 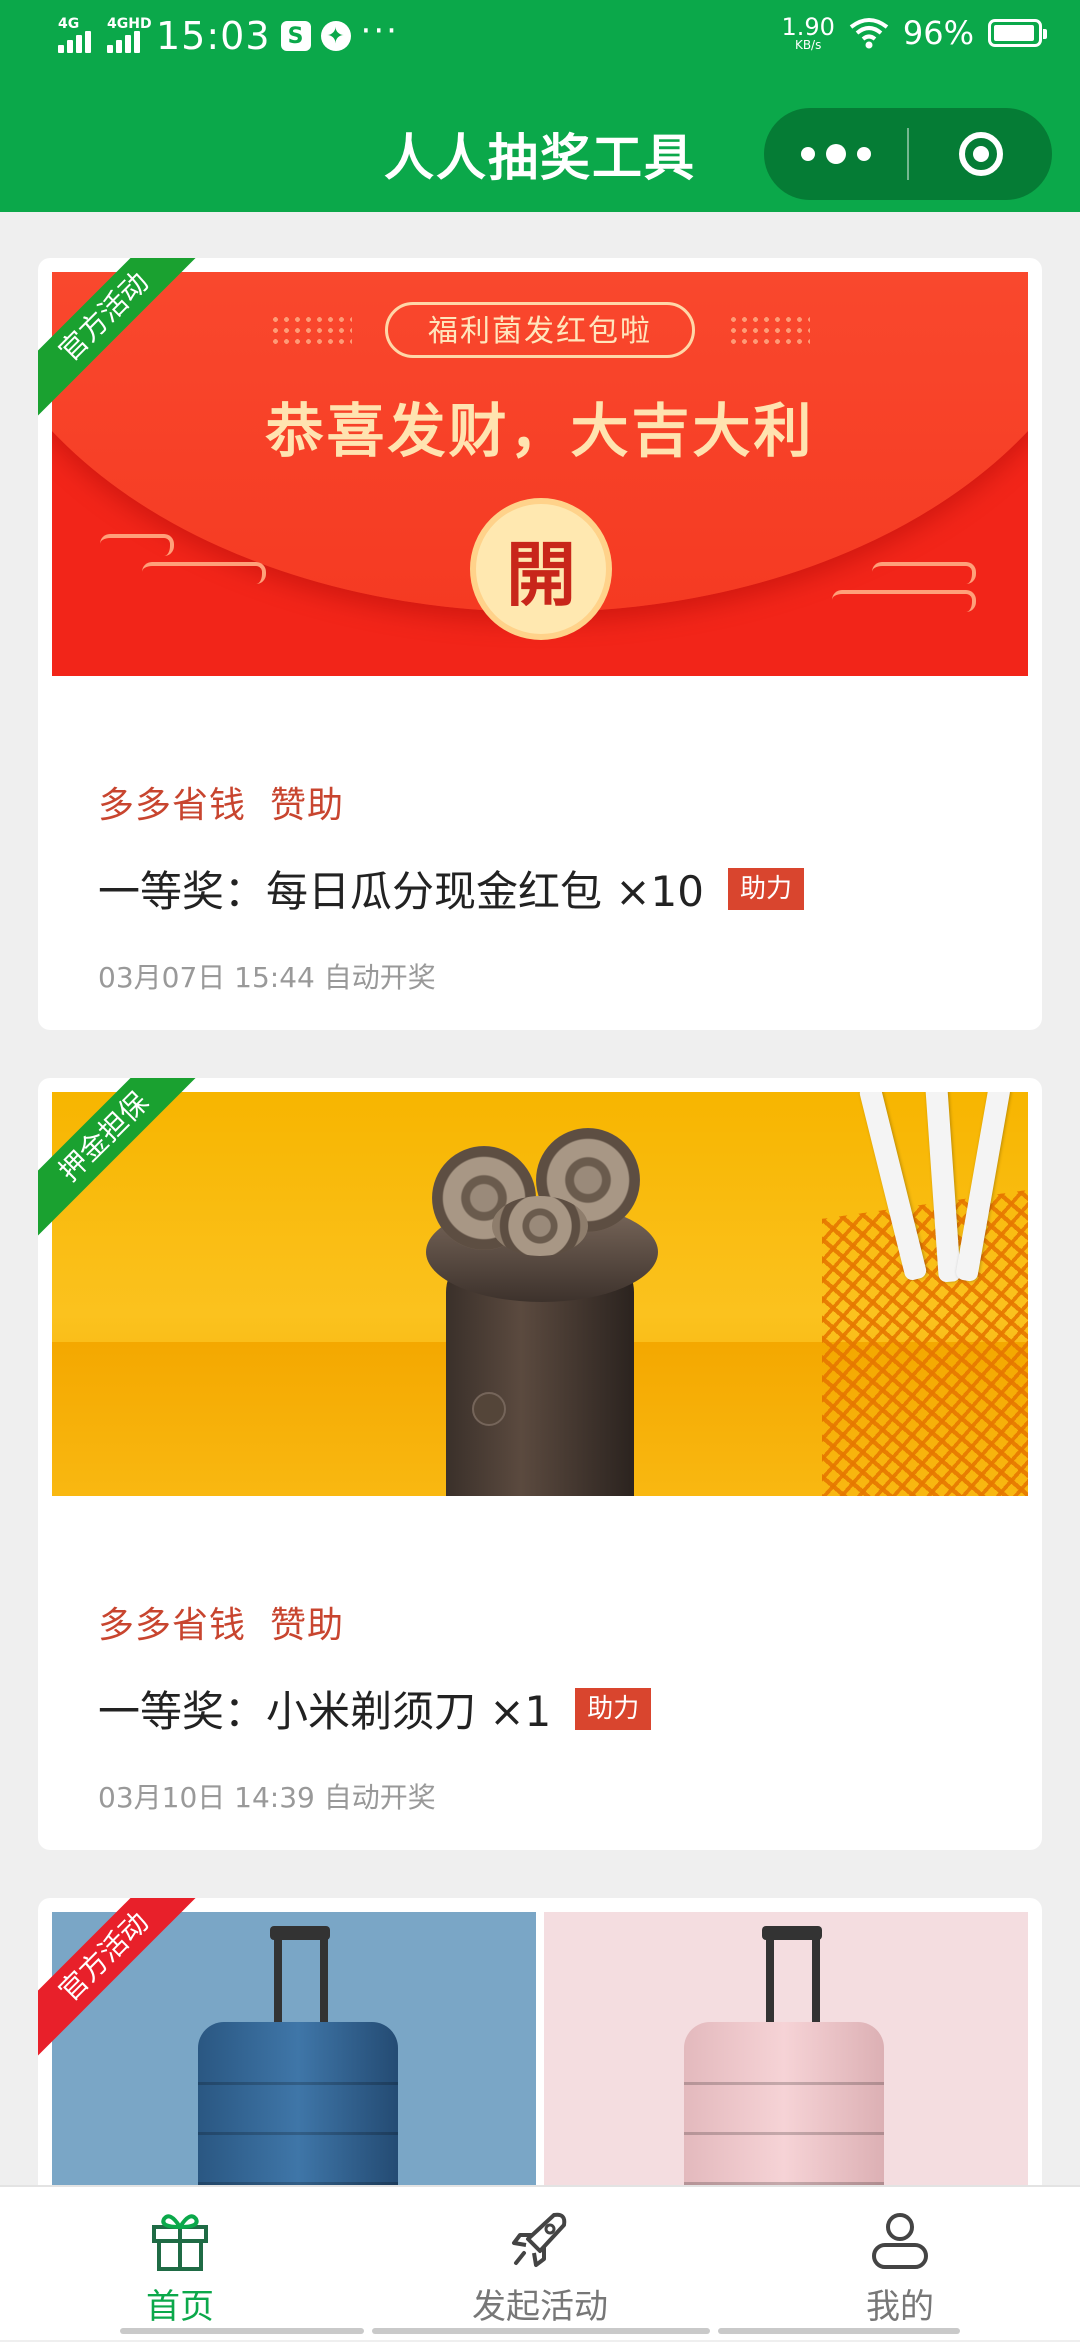 What do you see at coordinates (489, 1409) in the screenshot?
I see `shaver-button` at bounding box center [489, 1409].